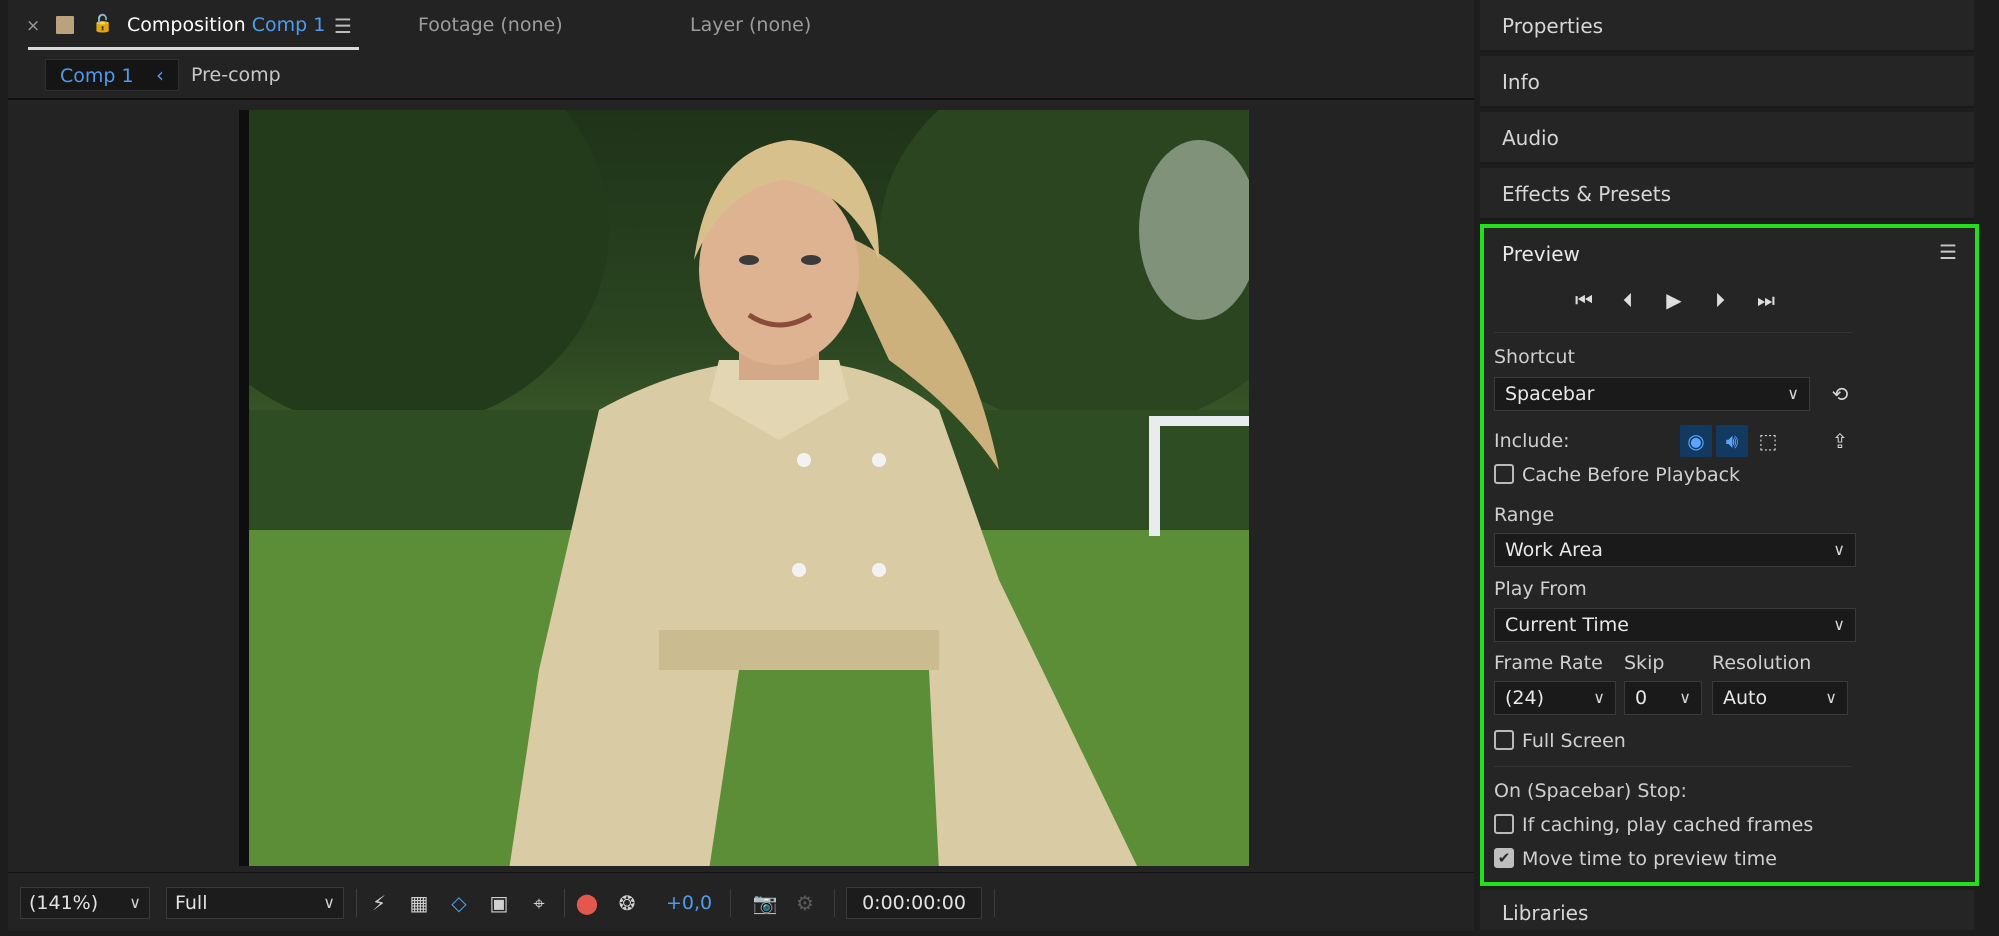 The width and height of the screenshot is (1999, 936). Describe the element at coordinates (1840, 394) in the screenshot. I see `reset-icon: ⟲` at that location.